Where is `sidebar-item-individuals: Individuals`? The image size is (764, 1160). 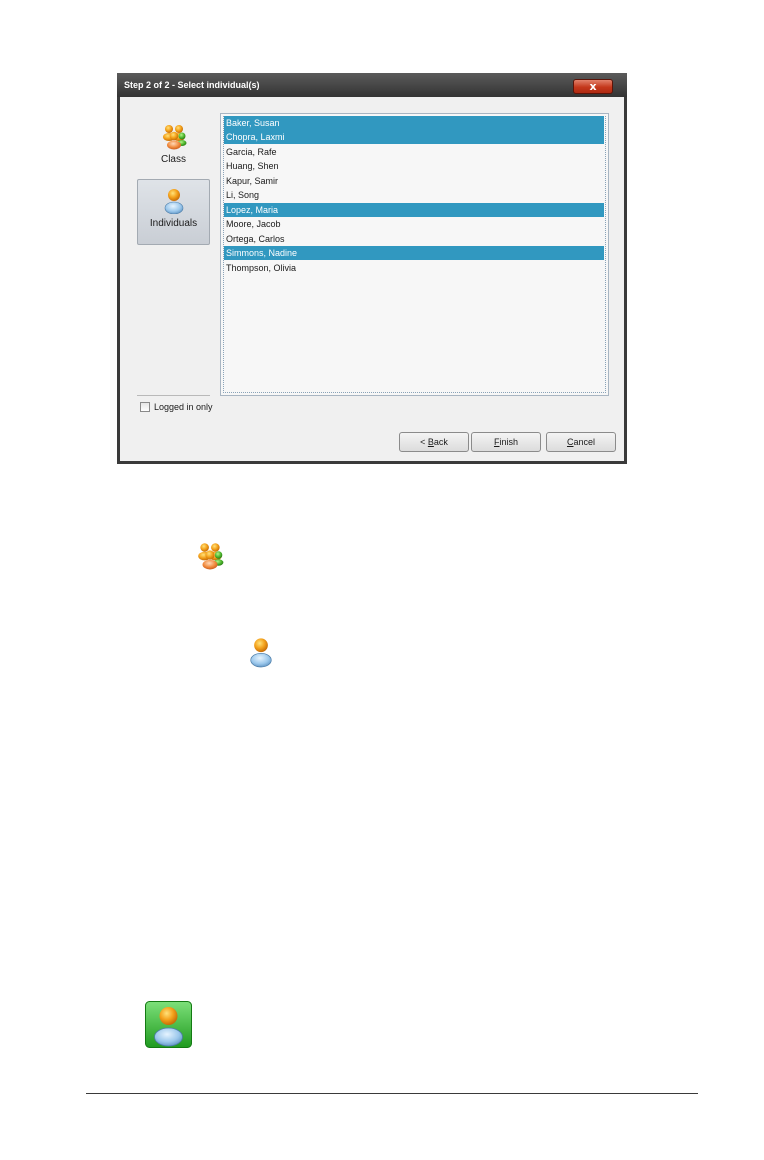 sidebar-item-individuals: Individuals is located at coordinates (173, 212).